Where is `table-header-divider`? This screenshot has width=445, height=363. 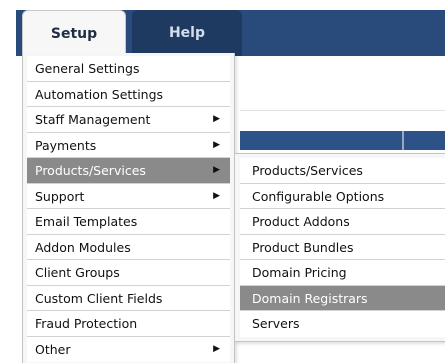 table-header-divider is located at coordinates (403, 140).